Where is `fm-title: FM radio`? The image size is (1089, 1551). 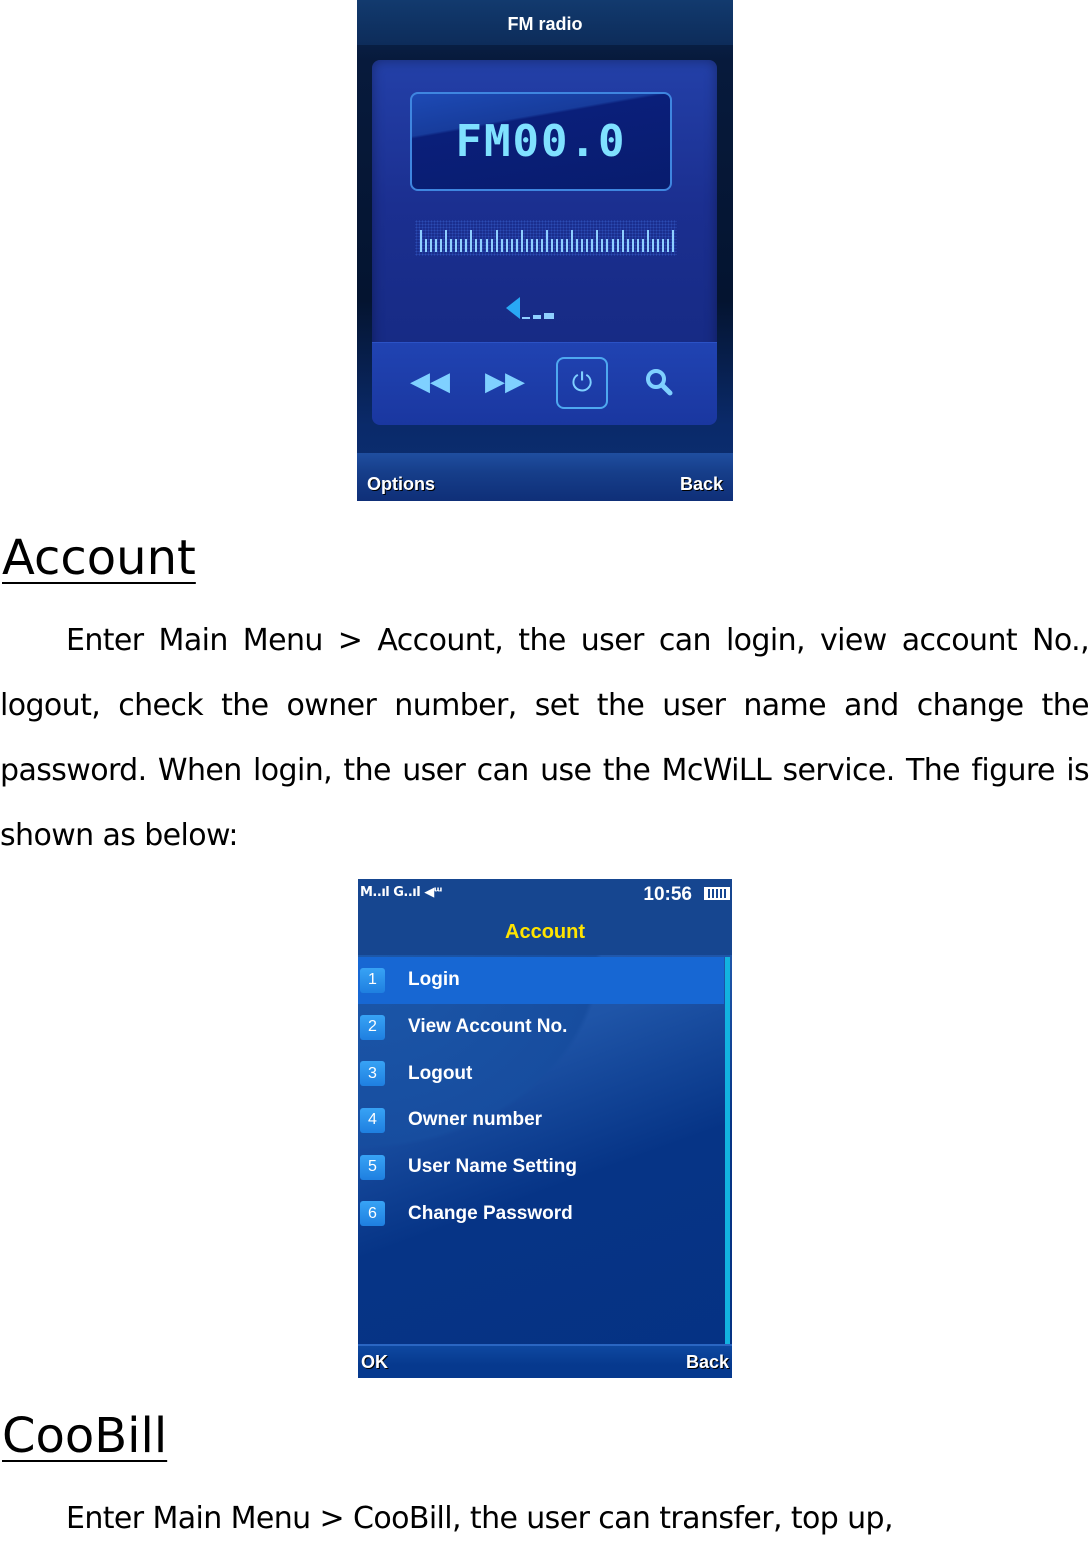 fm-title: FM radio is located at coordinates (545, 24).